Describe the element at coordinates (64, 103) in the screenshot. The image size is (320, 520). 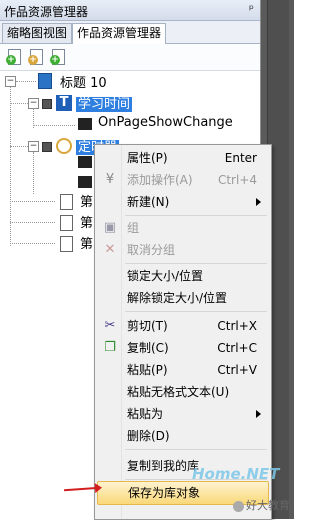
I see `text-object-icon: T` at that location.